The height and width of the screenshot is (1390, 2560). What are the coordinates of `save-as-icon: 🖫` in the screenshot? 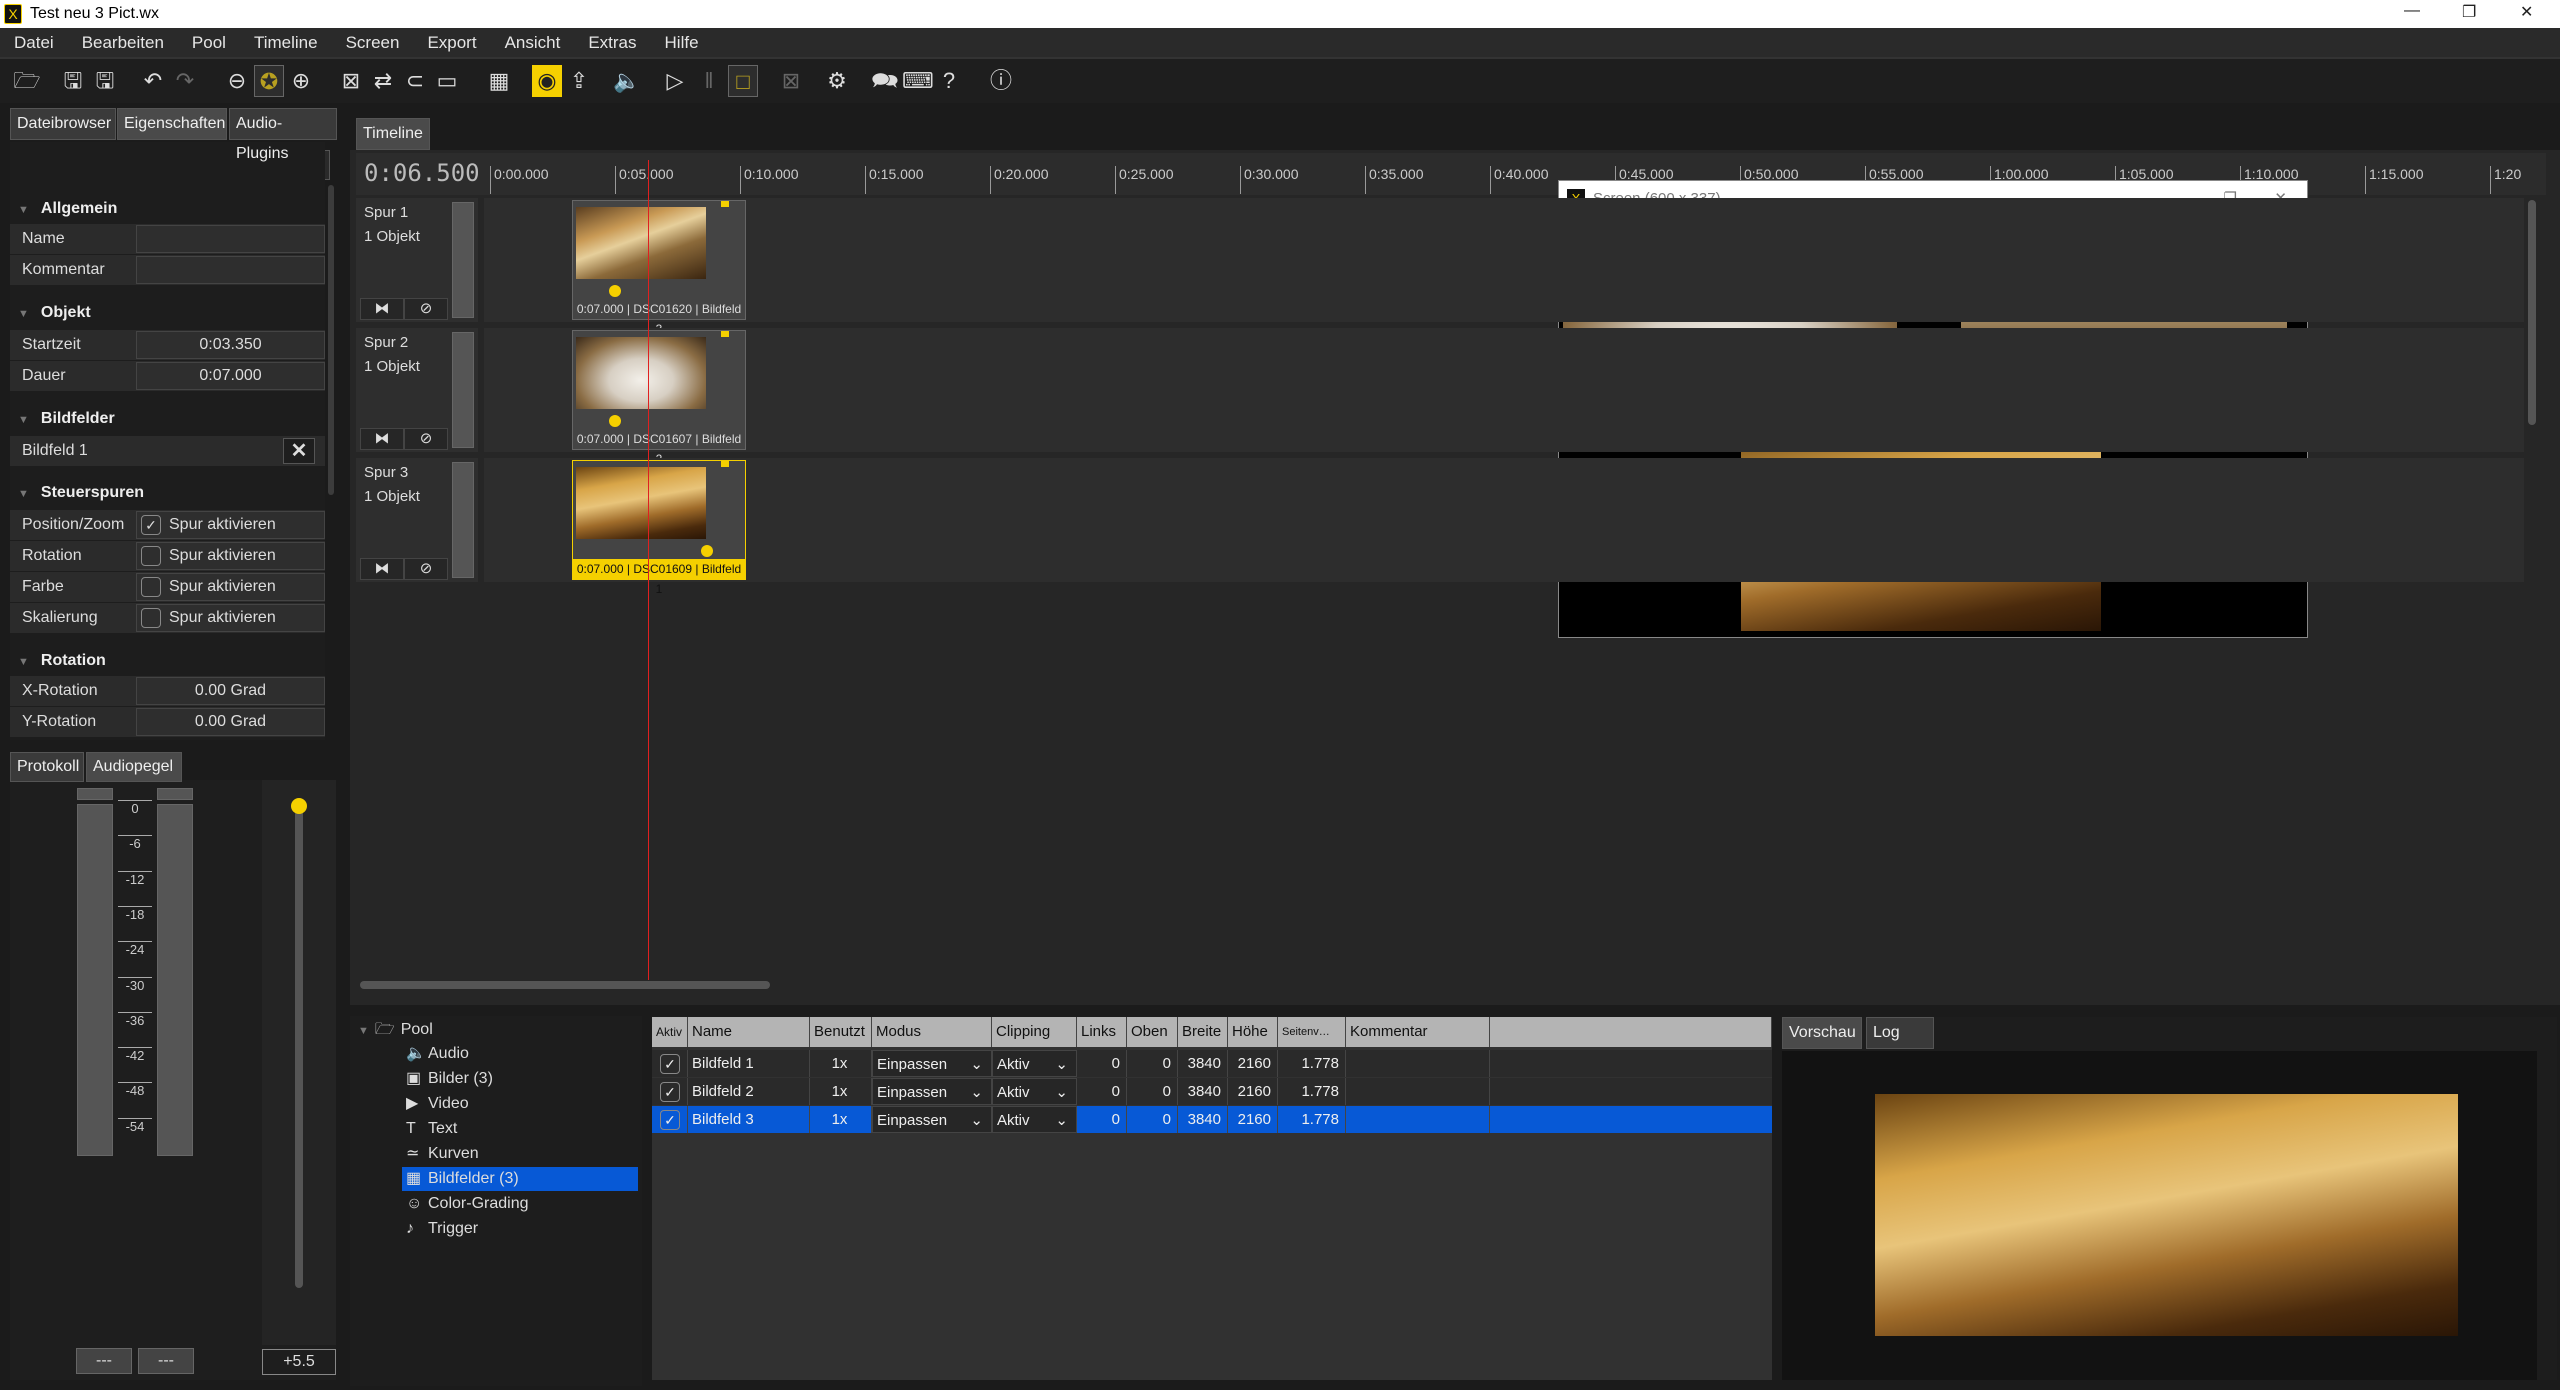 It's located at (105, 81).